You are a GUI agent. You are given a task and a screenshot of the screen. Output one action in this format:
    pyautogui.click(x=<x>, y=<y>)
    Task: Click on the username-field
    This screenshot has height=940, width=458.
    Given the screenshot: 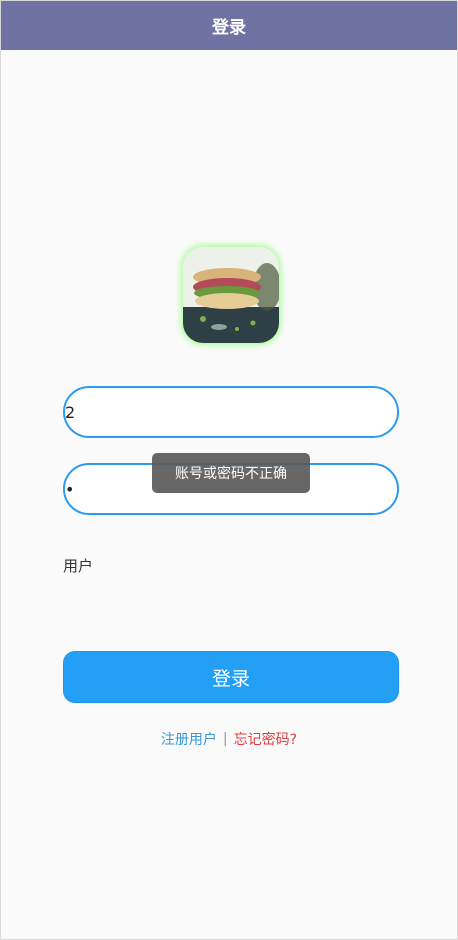 What is the action you would take?
    pyautogui.click(x=231, y=412)
    